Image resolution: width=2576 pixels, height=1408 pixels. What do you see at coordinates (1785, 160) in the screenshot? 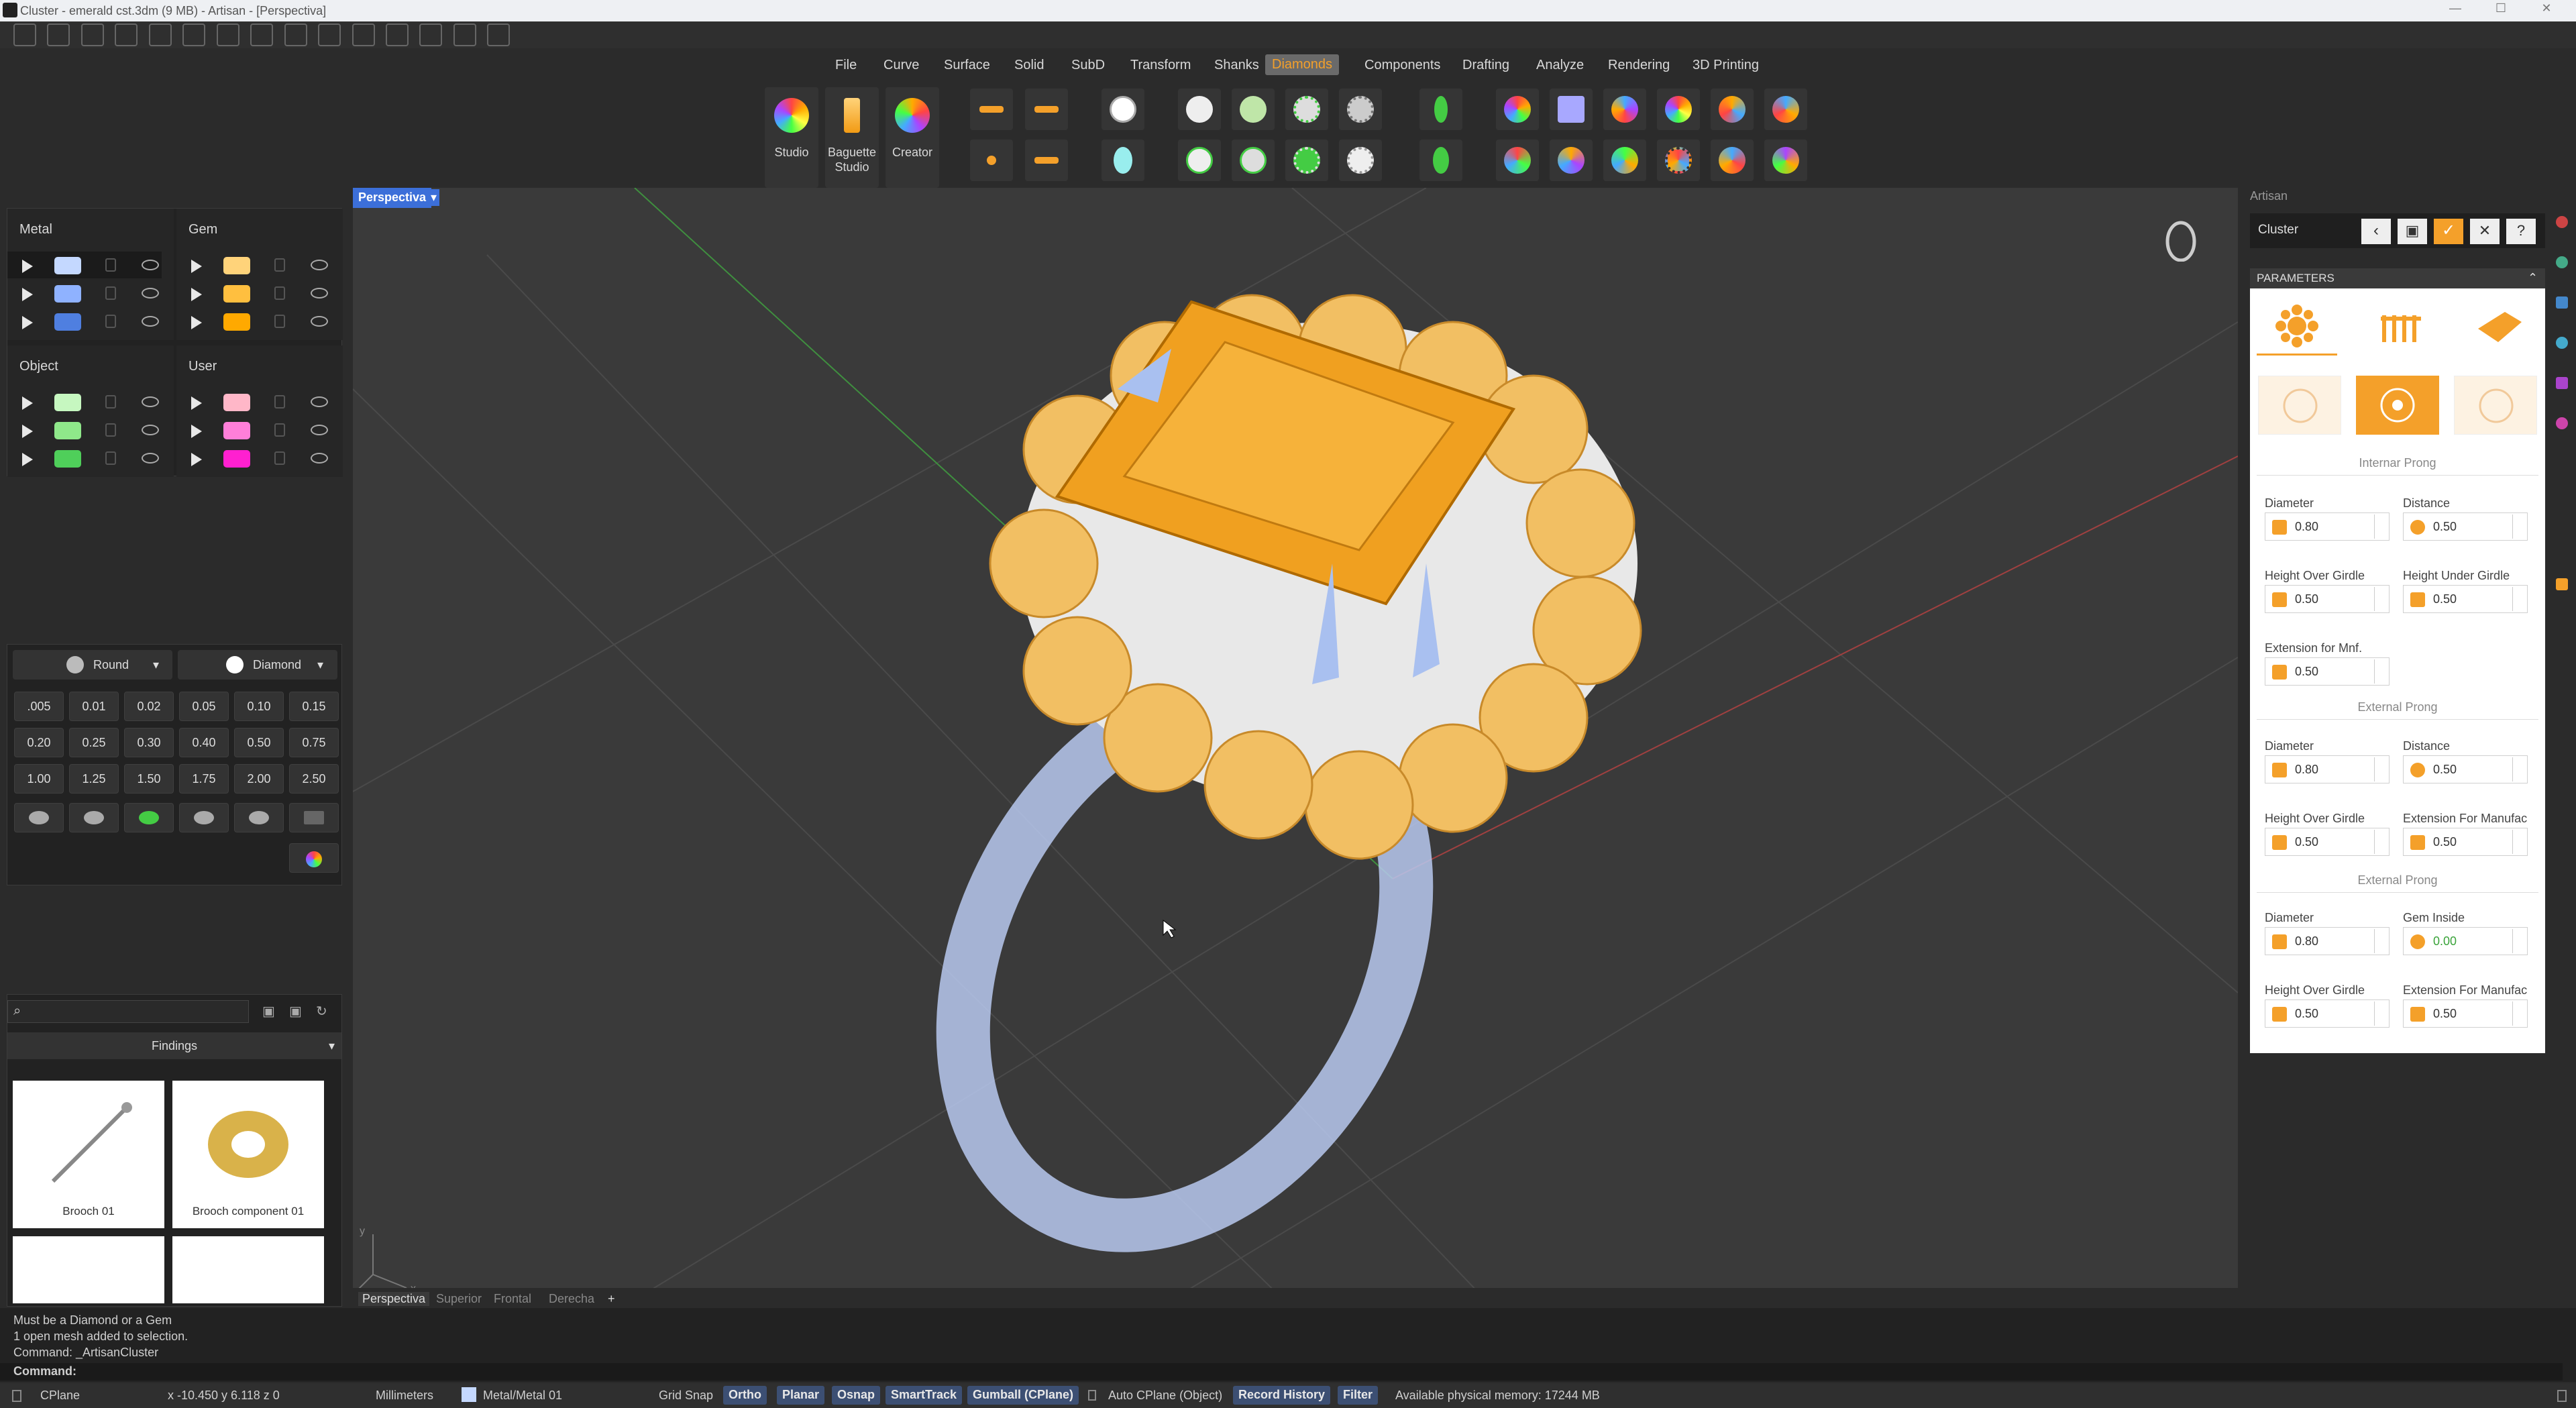
I see `gem-export-tool` at bounding box center [1785, 160].